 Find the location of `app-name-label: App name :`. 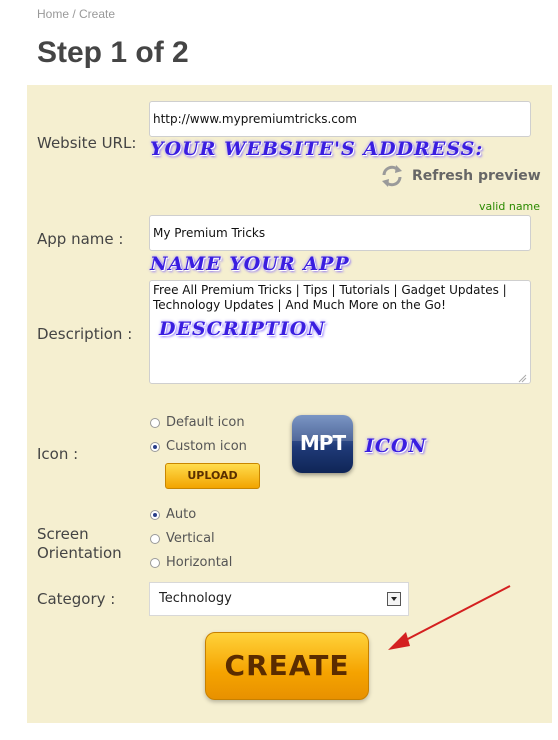

app-name-label: App name : is located at coordinates (80, 239).